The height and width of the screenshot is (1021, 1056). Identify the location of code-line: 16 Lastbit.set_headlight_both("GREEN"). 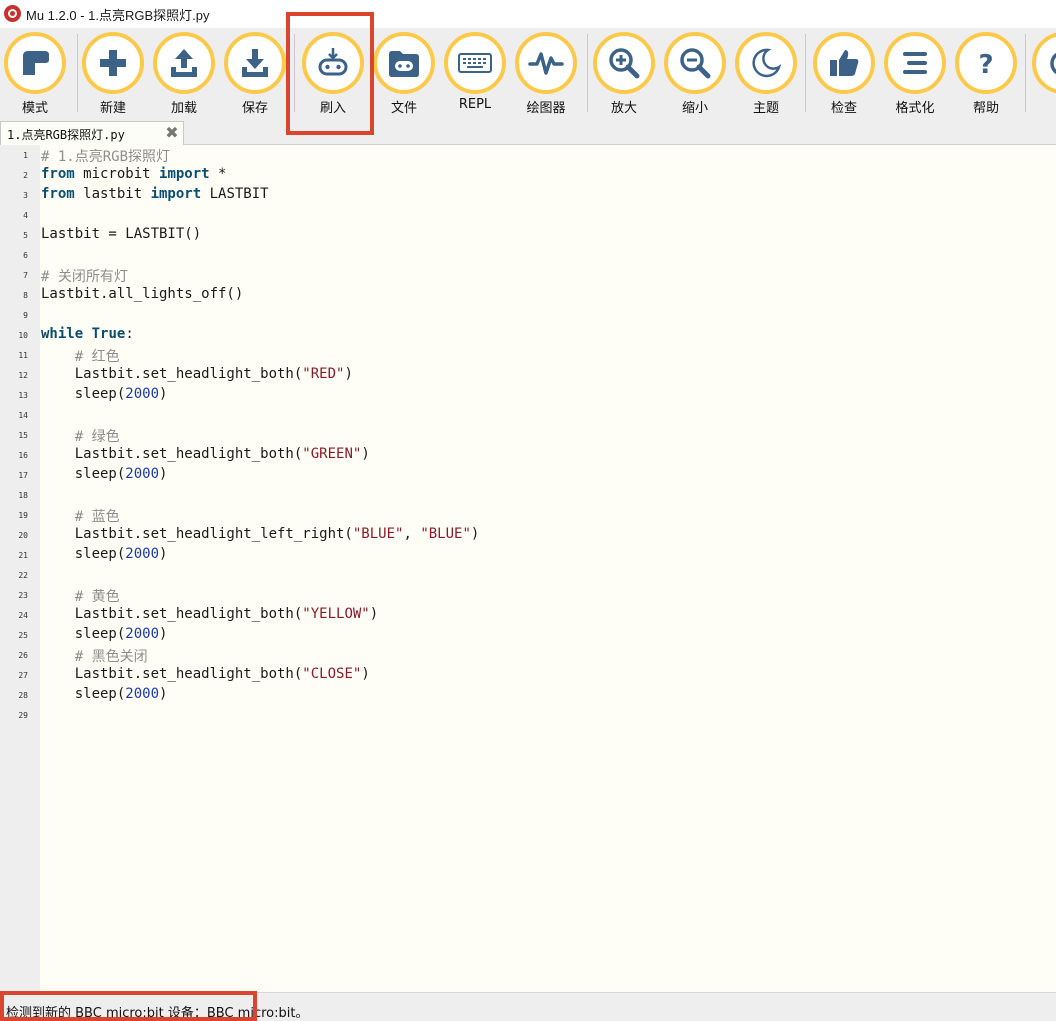
(528, 455).